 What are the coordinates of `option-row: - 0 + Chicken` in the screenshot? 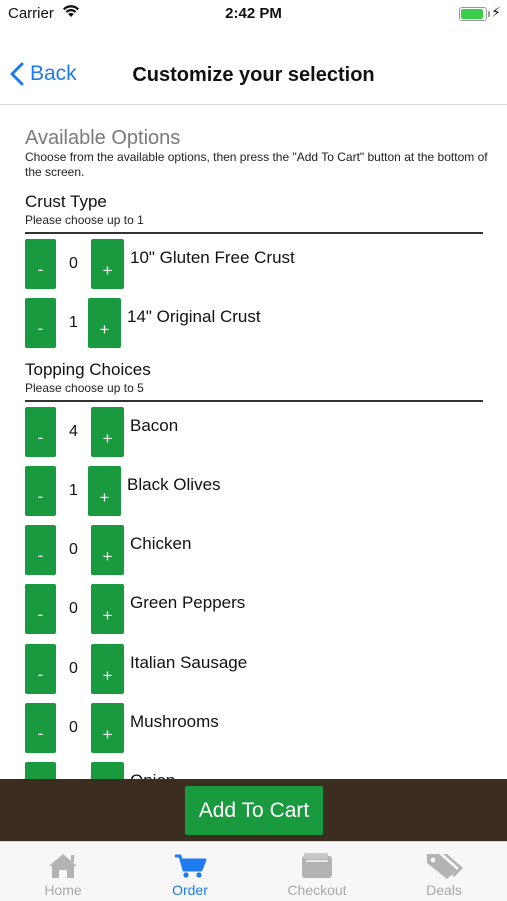 It's located at (255, 551).